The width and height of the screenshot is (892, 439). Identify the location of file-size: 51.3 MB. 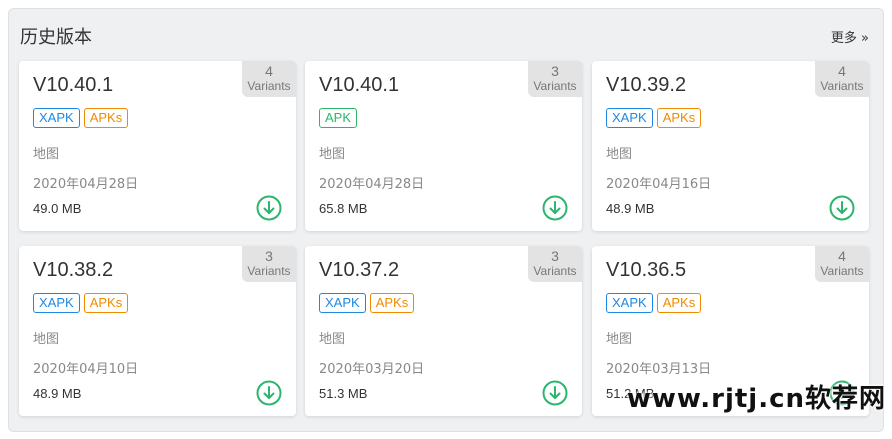
(343, 393).